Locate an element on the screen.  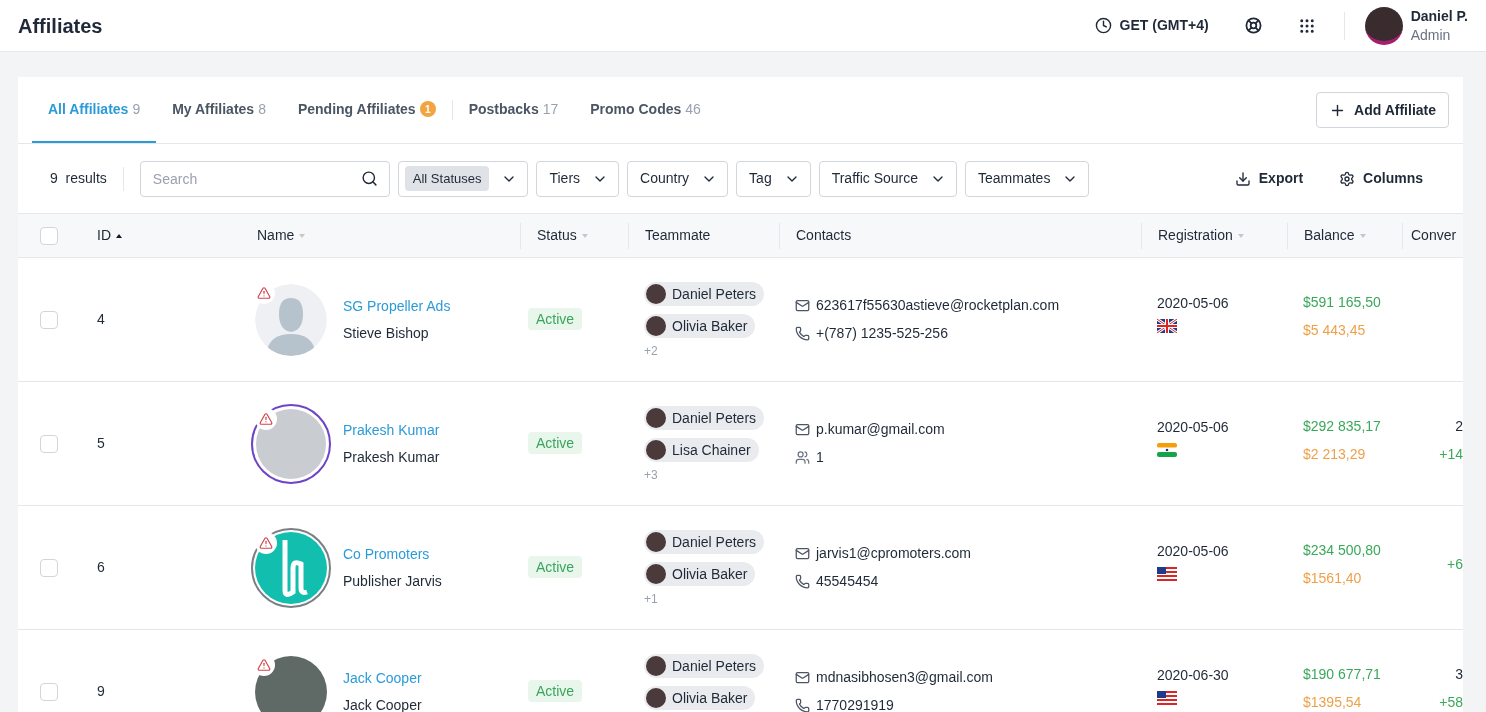
registration-date: 2020-06-30 is located at coordinates (1193, 675).